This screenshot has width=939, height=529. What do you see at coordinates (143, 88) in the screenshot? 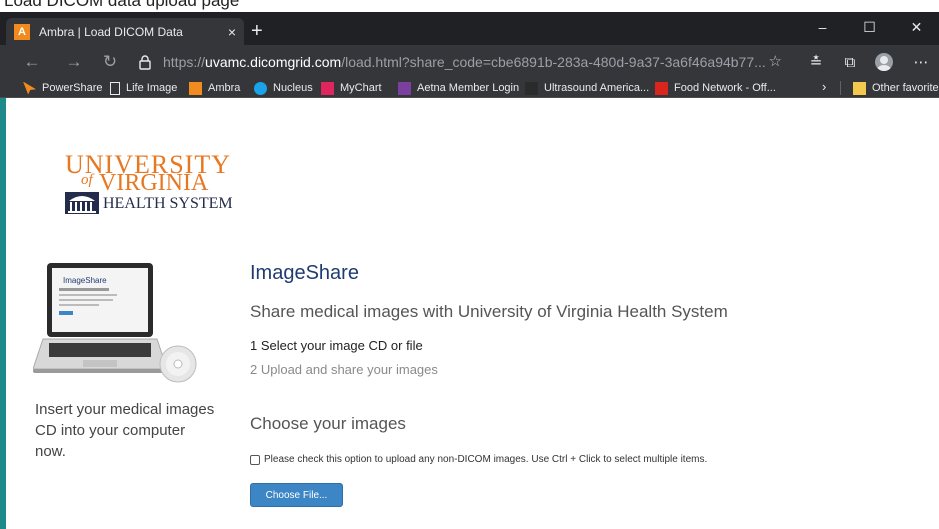
I see `bookmark-life-image: Life Image` at bounding box center [143, 88].